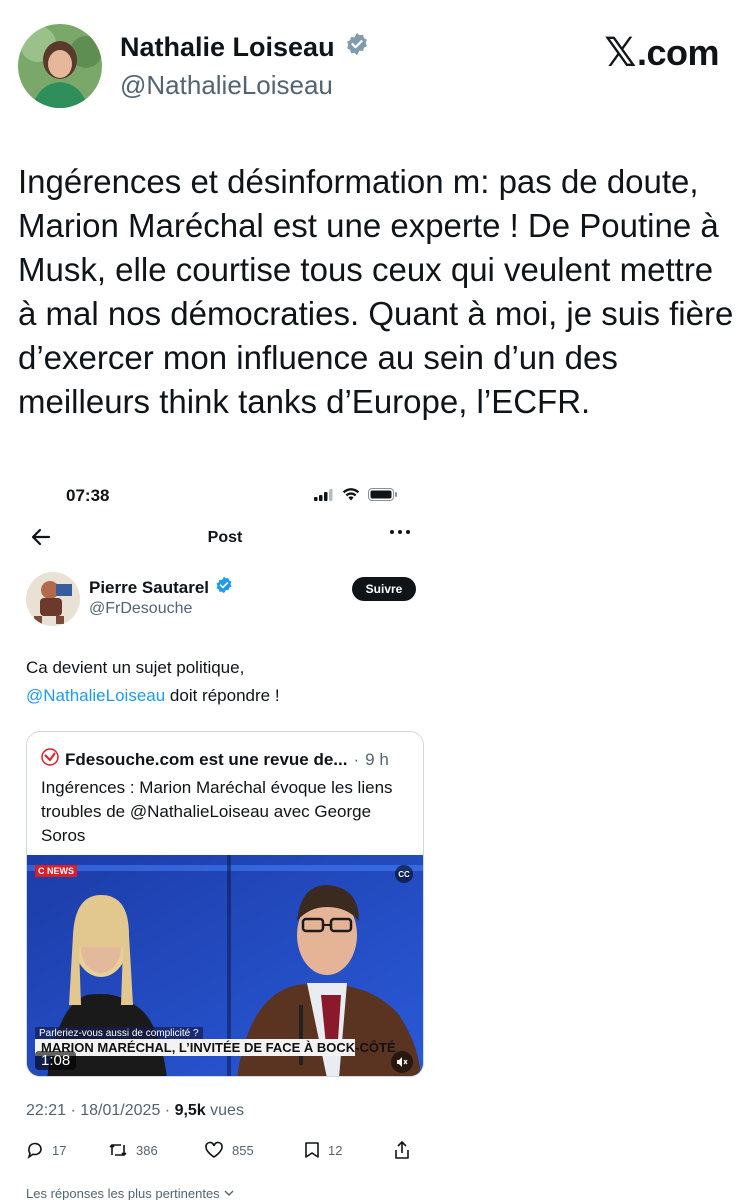 The height and width of the screenshot is (1200, 755). What do you see at coordinates (620, 53) in the screenshot?
I see `x-logo-icon: 𝕏` at bounding box center [620, 53].